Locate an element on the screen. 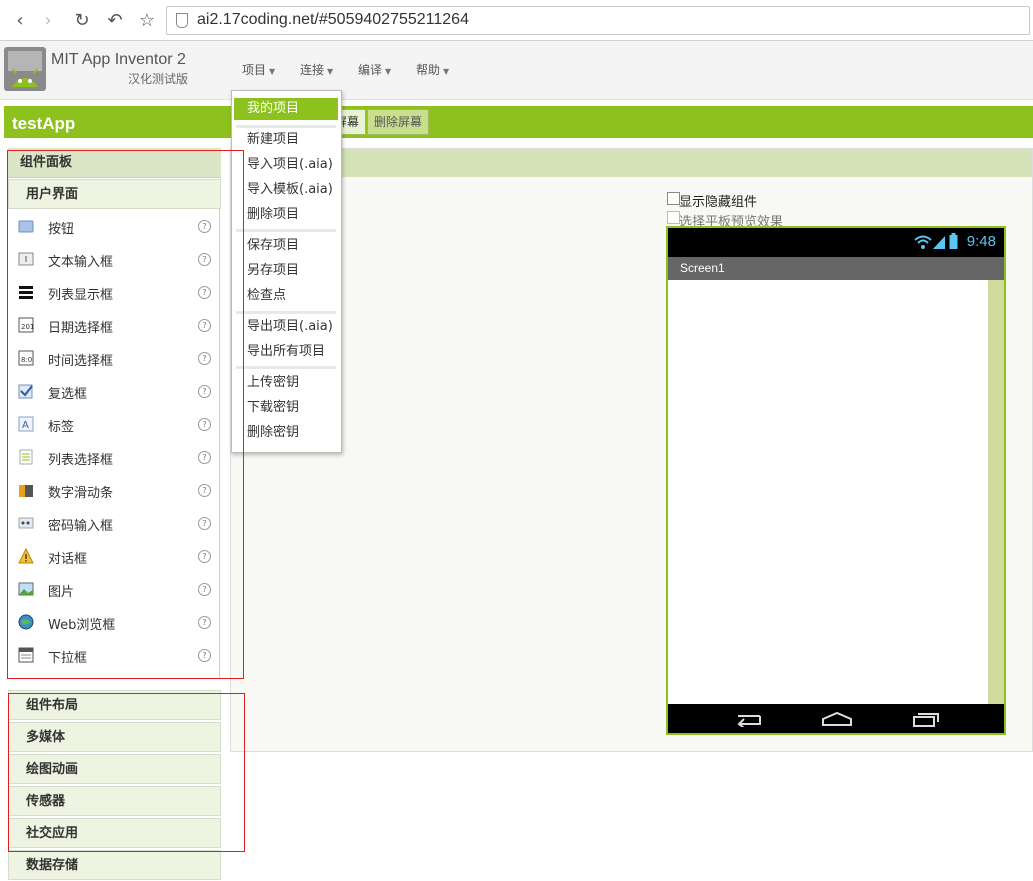 Image resolution: width=1033 pixels, height=881 pixels. phone-status-bar: 9:48 is located at coordinates (836, 242).